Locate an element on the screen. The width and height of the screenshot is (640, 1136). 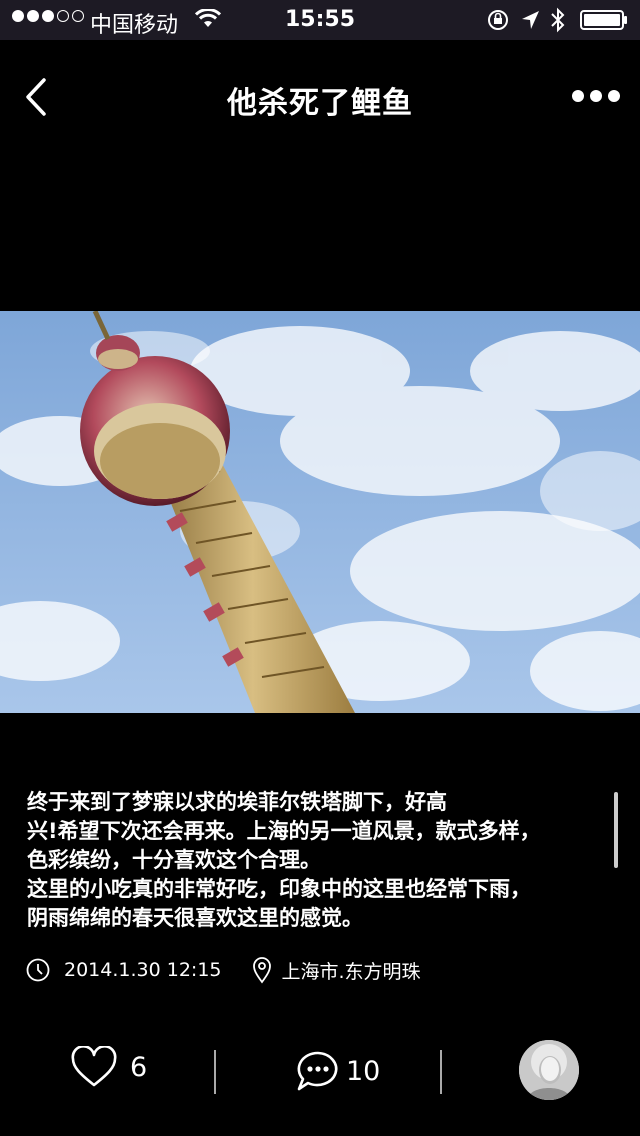
bottom-toolbar: 6 10 is located at coordinates (320, 1071).